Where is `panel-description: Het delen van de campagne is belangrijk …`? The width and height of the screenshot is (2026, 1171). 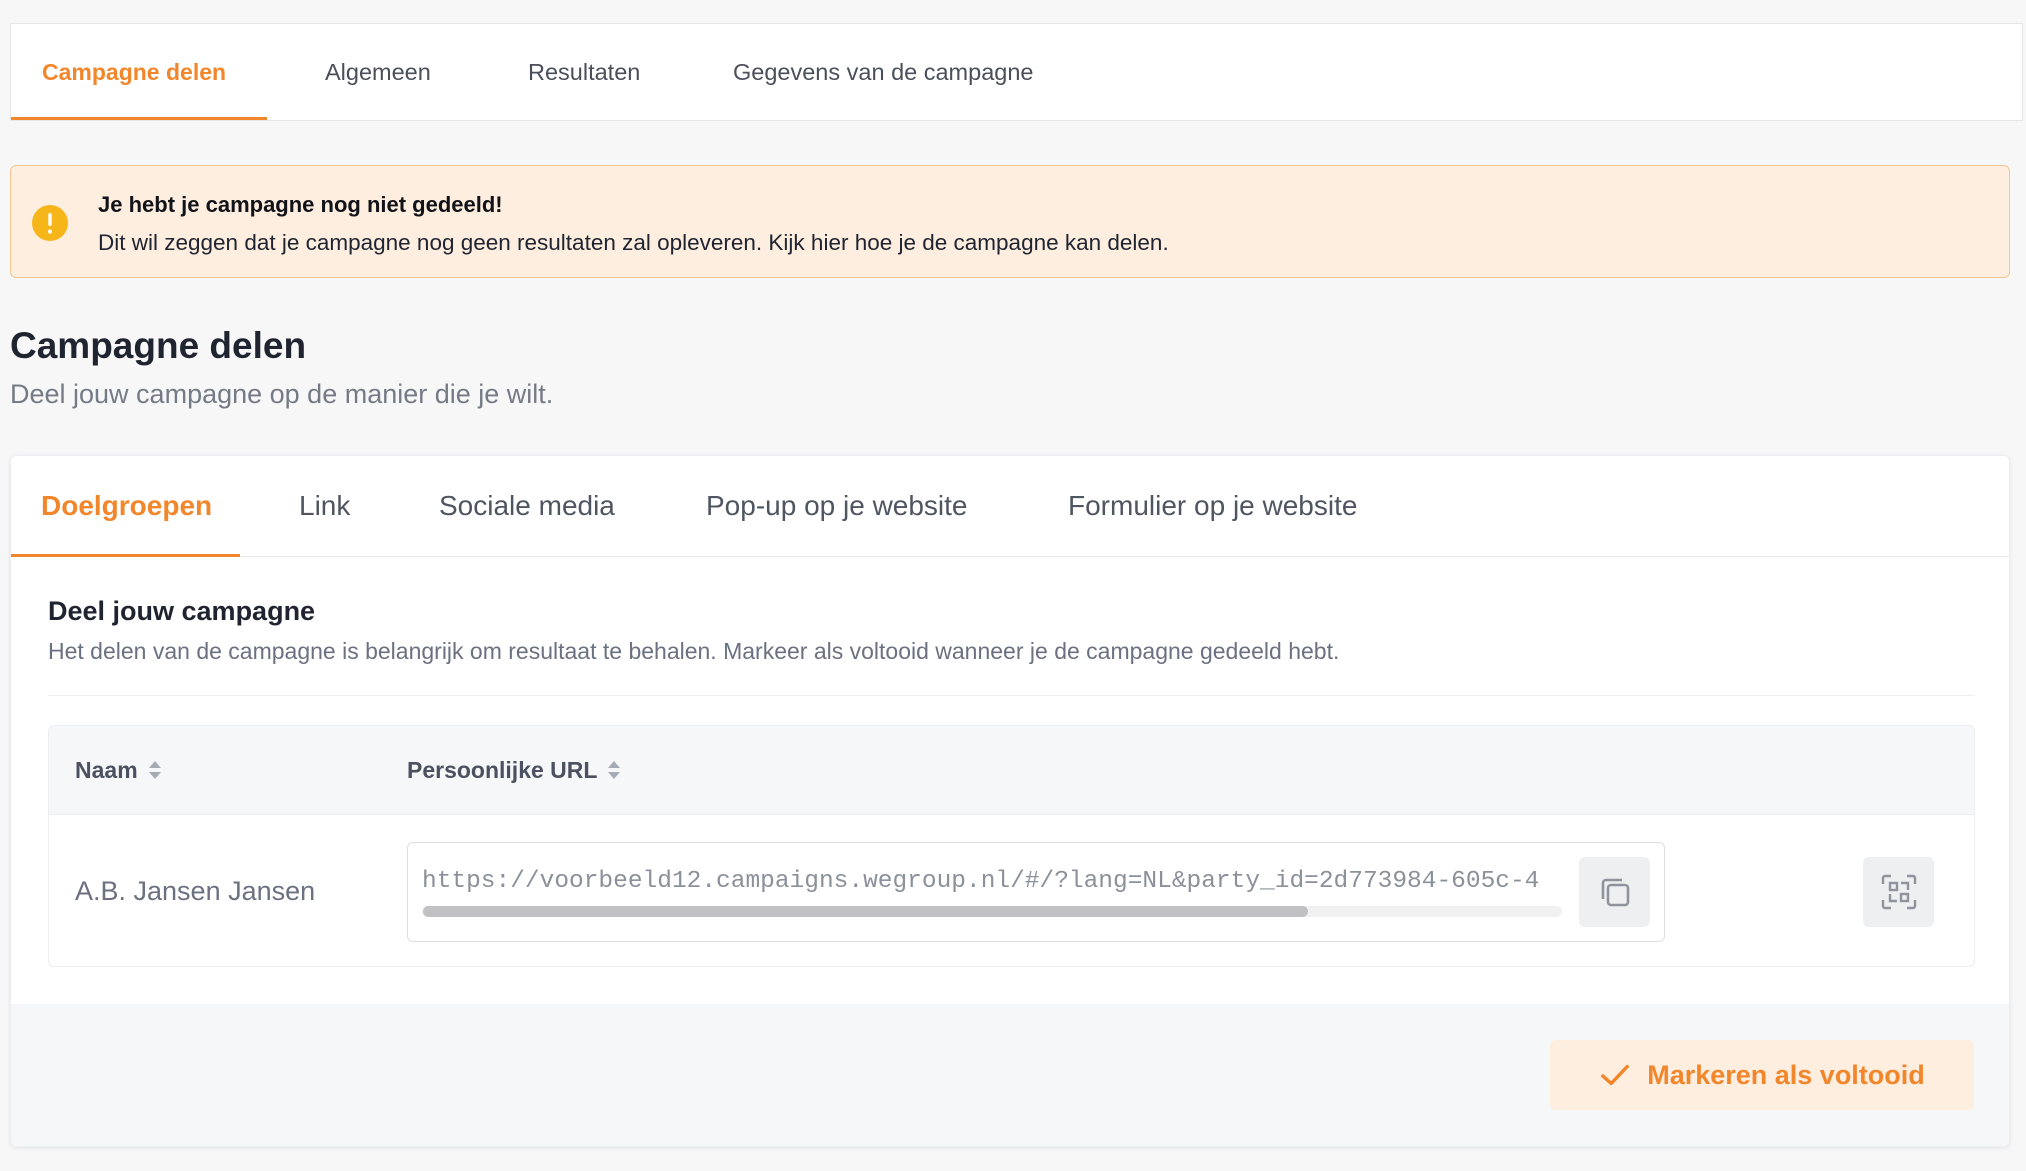 panel-description: Het delen van de campagne is belangrijk … is located at coordinates (694, 651).